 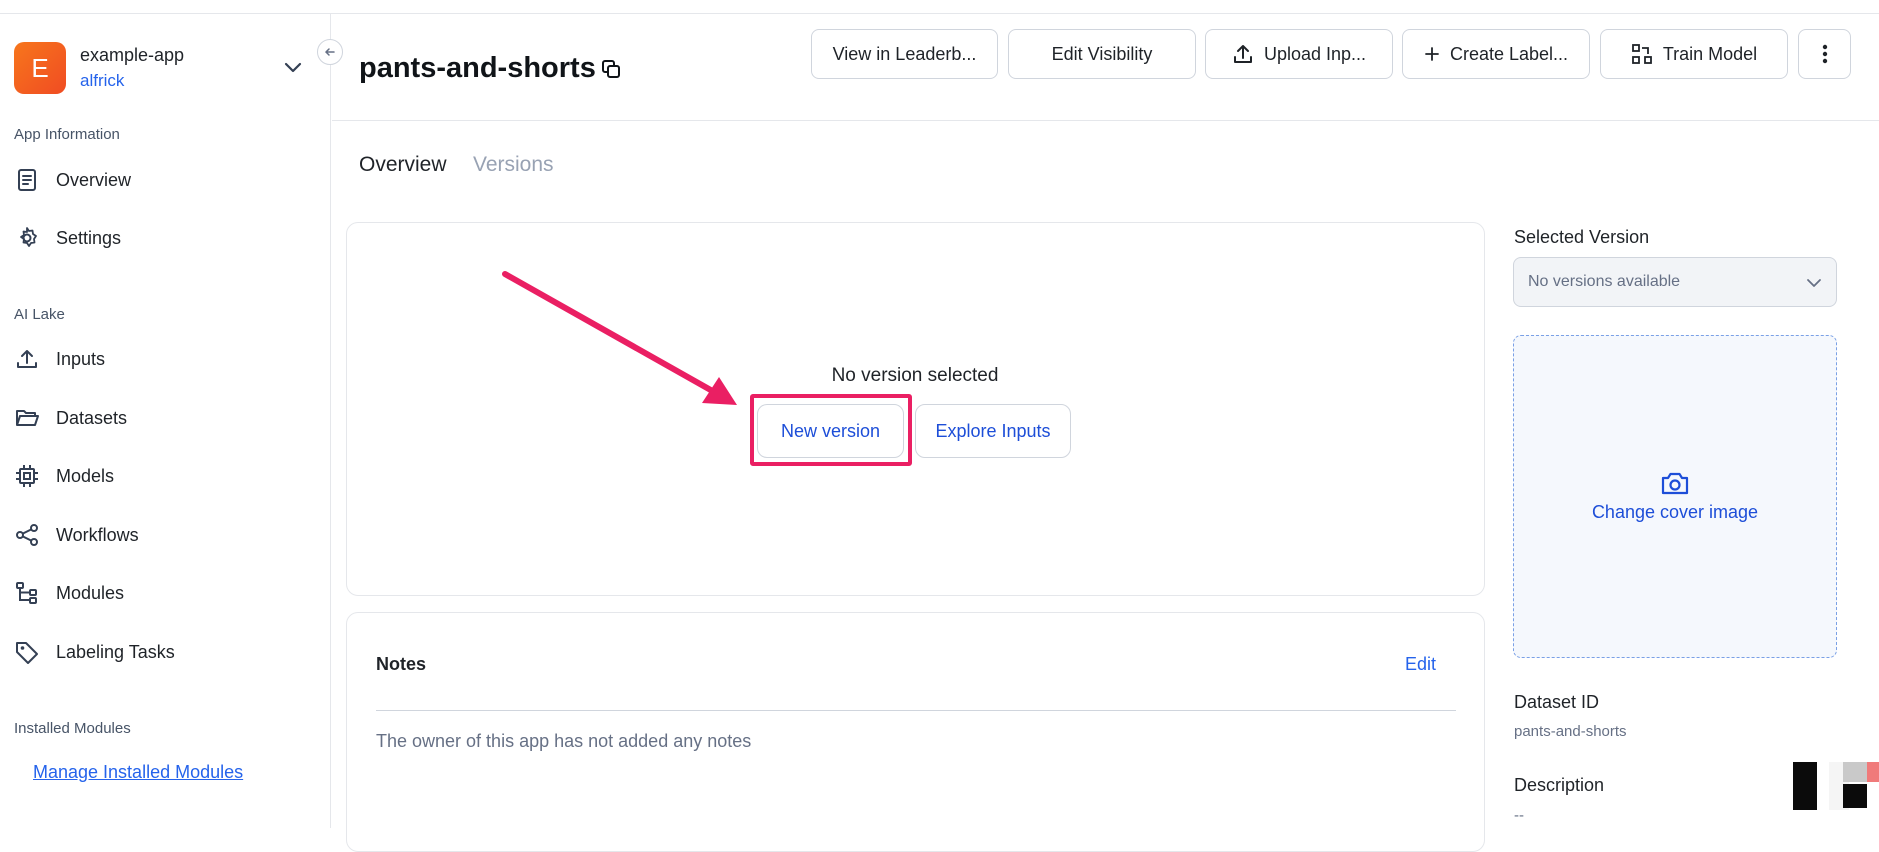 I want to click on tag-icon, so click(x=27, y=653).